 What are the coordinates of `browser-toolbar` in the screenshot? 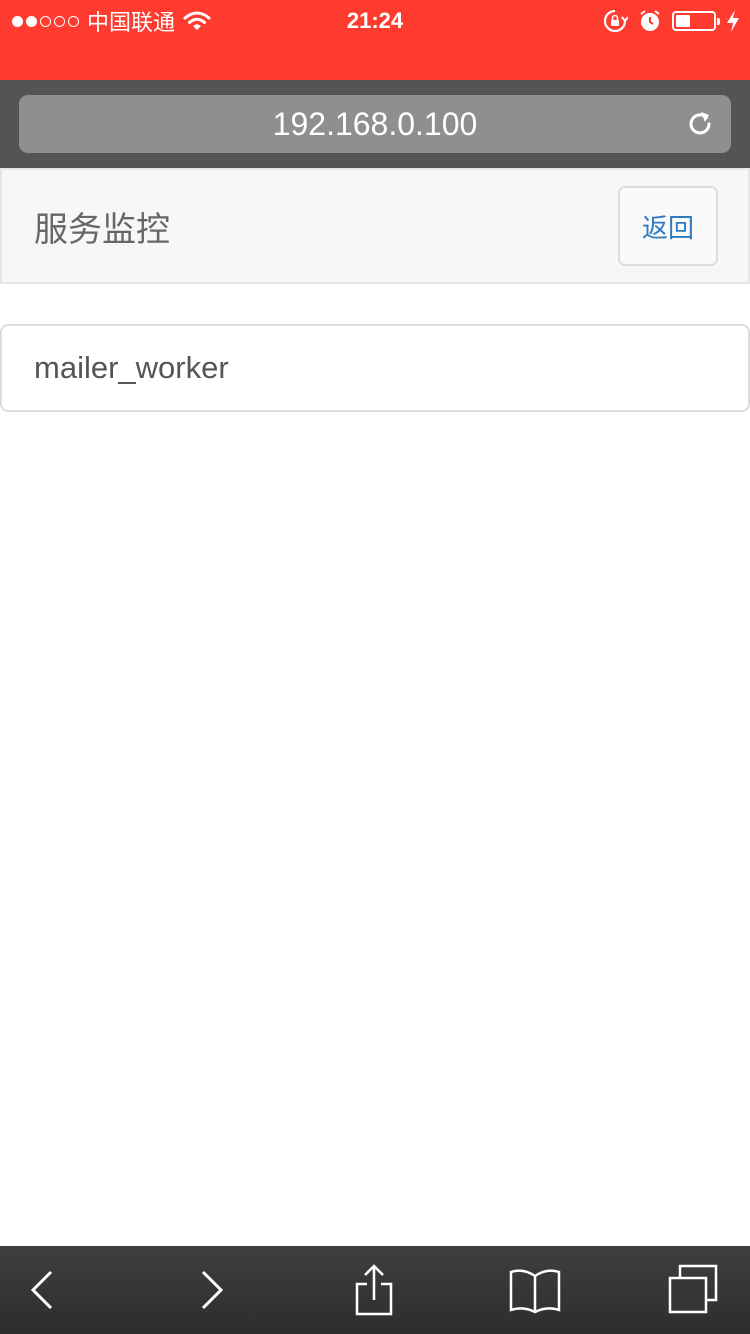 It's located at (375, 1290).